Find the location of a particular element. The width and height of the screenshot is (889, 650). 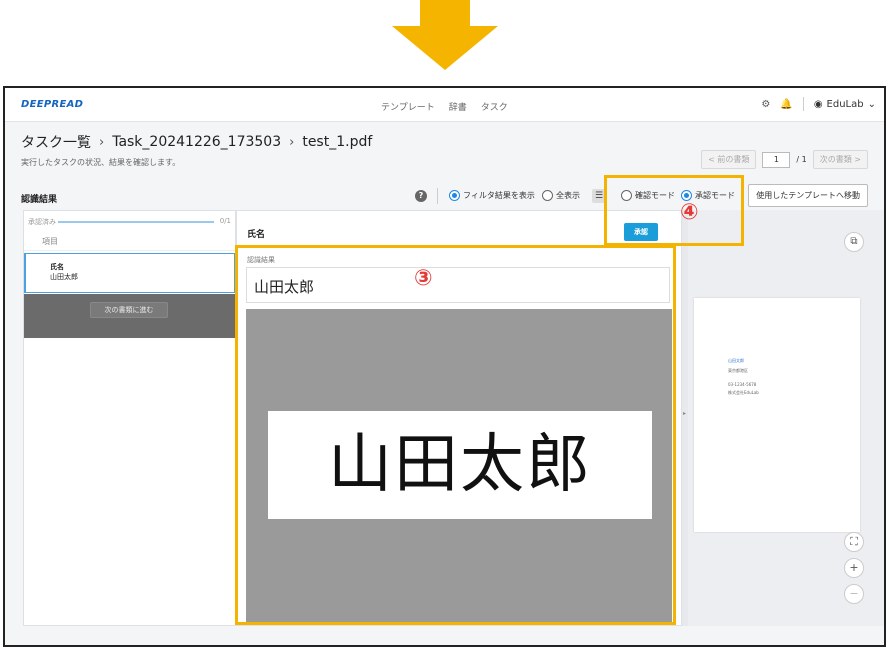

recognized-value-field: 山田太郎 is located at coordinates (458, 285).